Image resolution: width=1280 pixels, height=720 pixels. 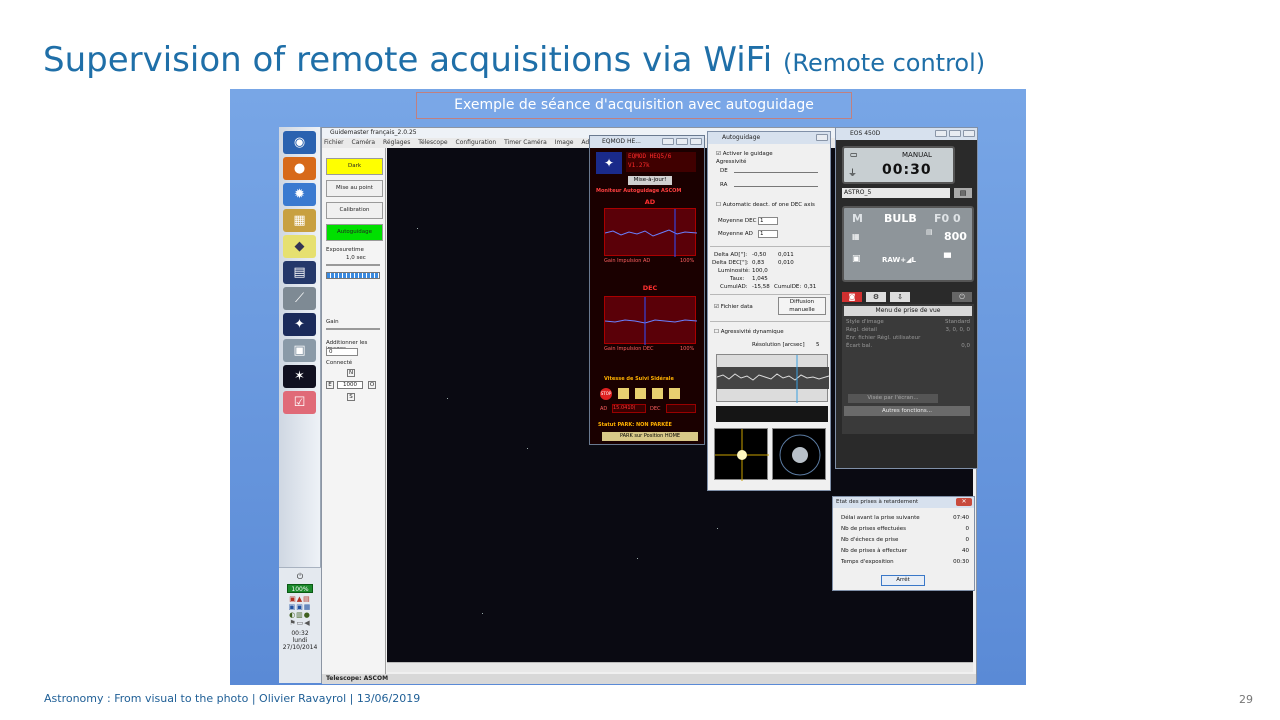 What do you see at coordinates (353, 275) in the screenshot?
I see `exposure-progress-bar` at bounding box center [353, 275].